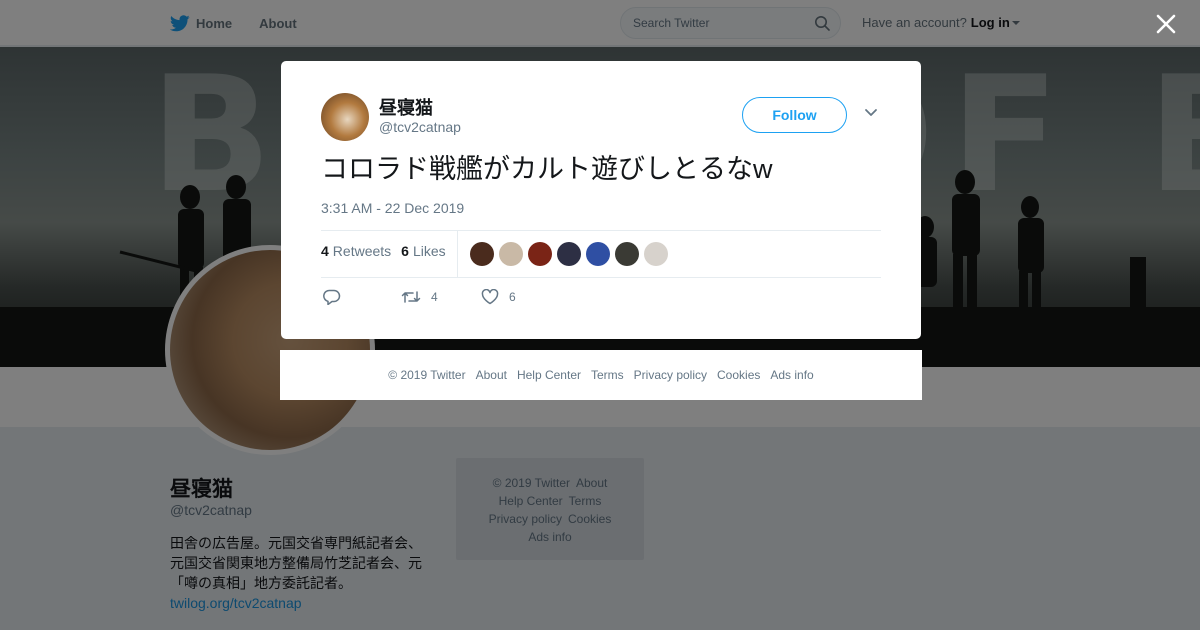 The image size is (1200, 630). What do you see at coordinates (441, 297) in the screenshot?
I see `retweet-button: 4` at bounding box center [441, 297].